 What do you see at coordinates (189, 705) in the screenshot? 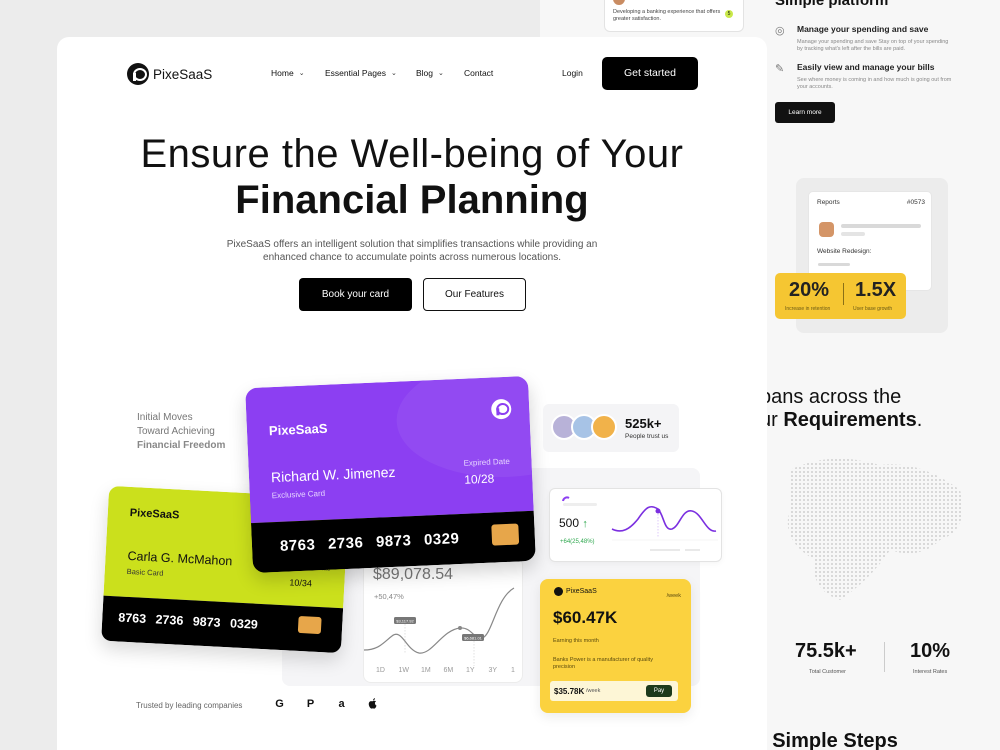
I see `trusted-label: Trusted by leading companies` at bounding box center [189, 705].